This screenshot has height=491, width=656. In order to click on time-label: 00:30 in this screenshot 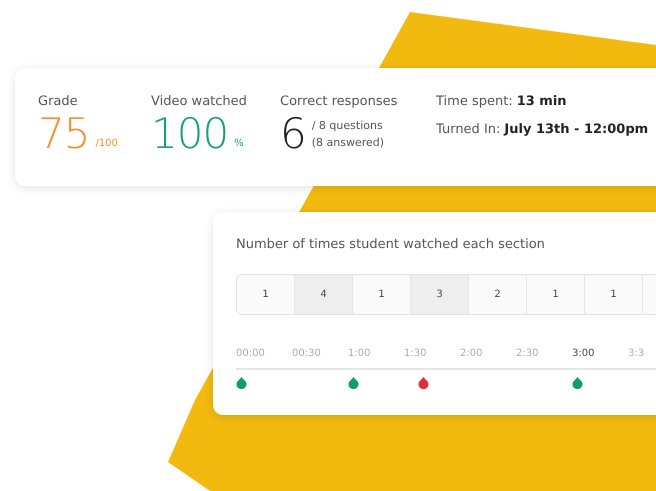, I will do `click(306, 353)`.